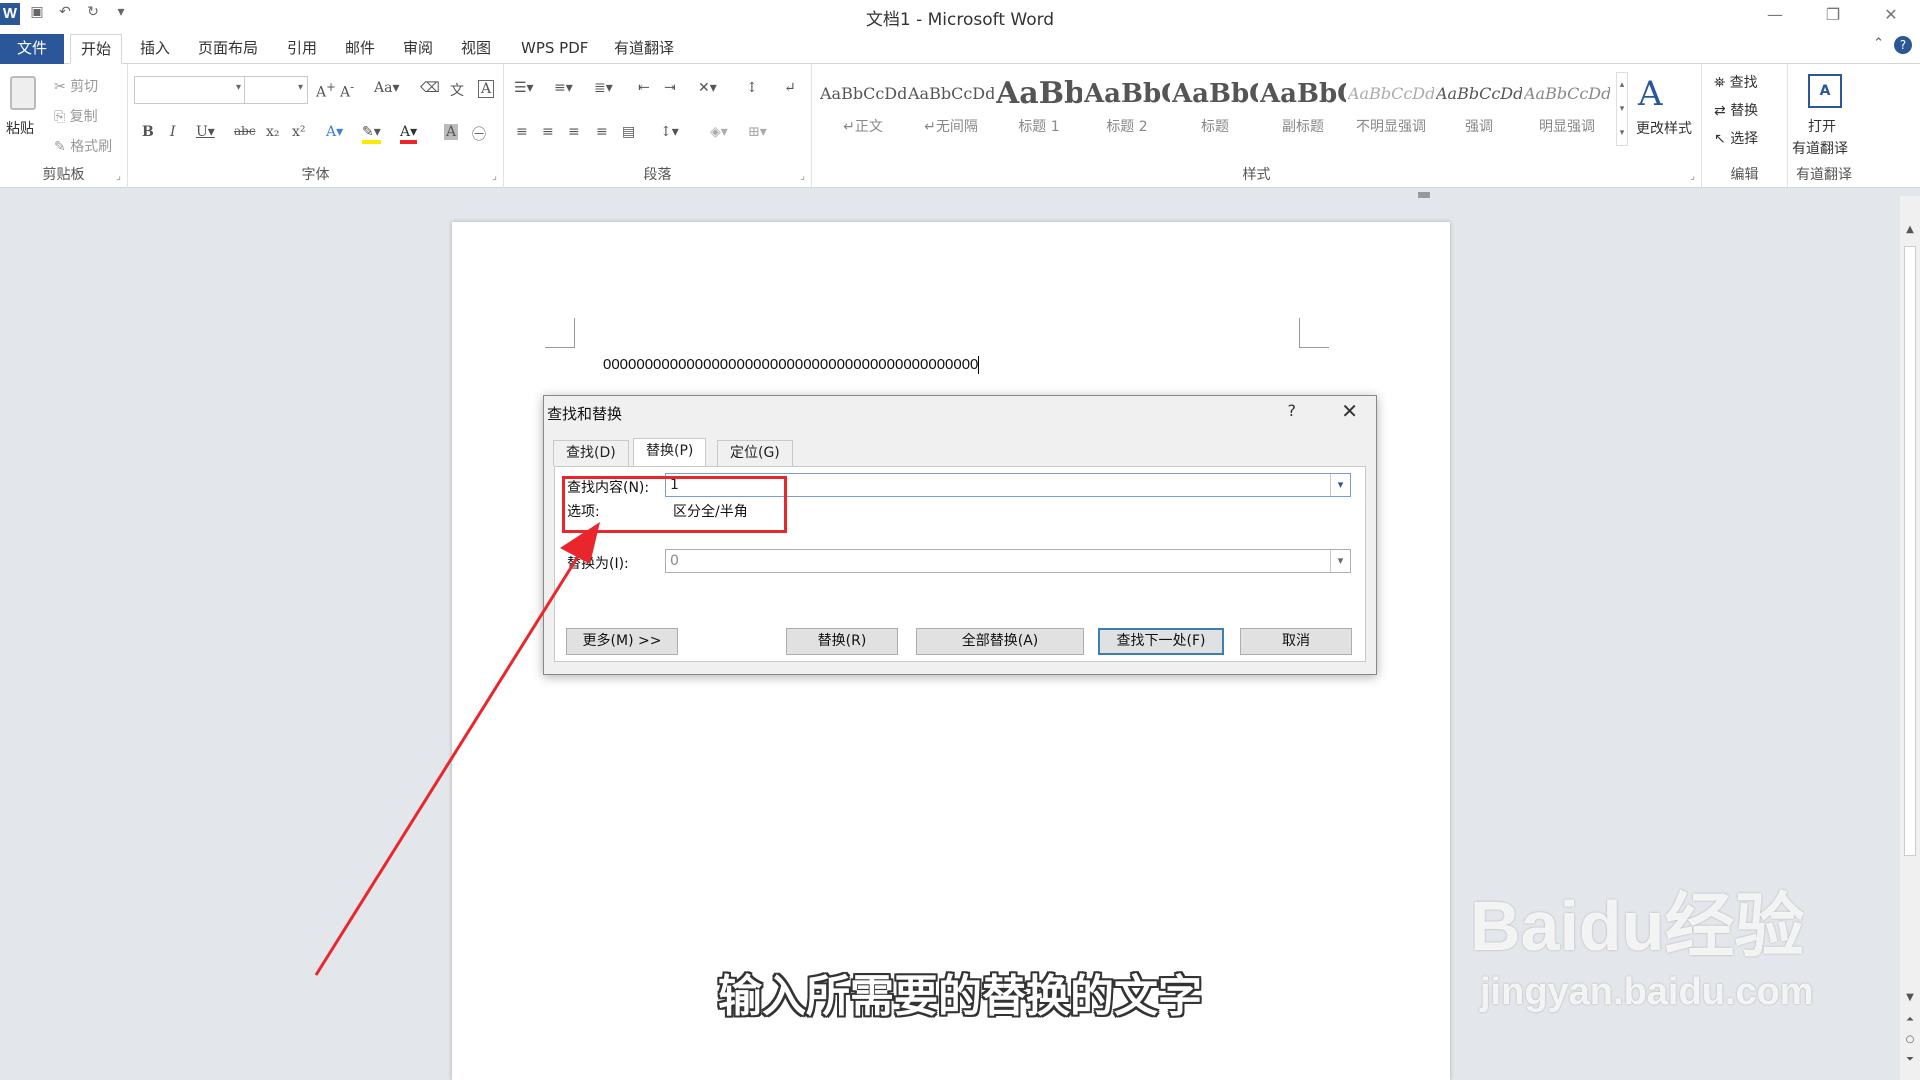  I want to click on dialog-launcher-icon: ⌟, so click(118, 176).